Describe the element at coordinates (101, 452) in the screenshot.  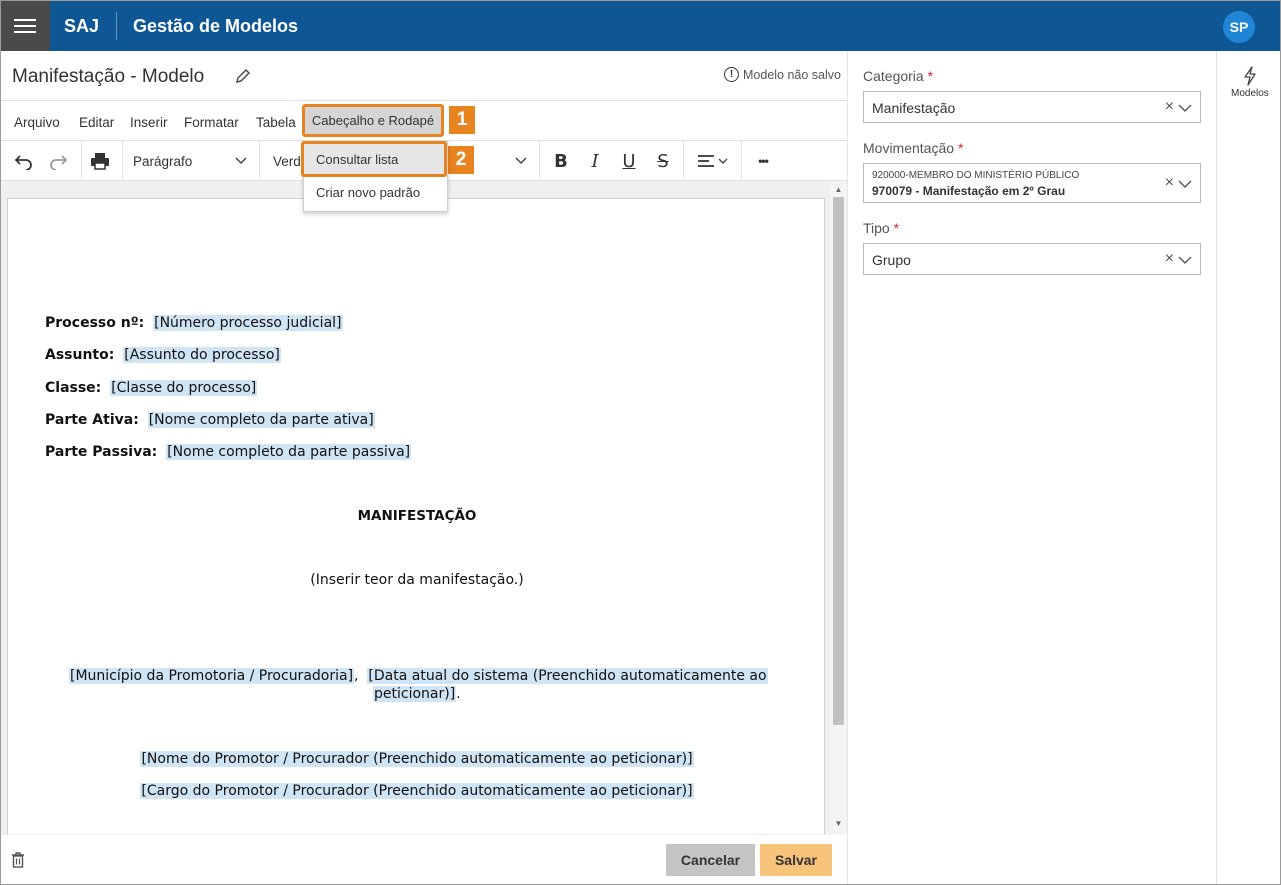
I see `field-label: Parte Passiva:` at that location.